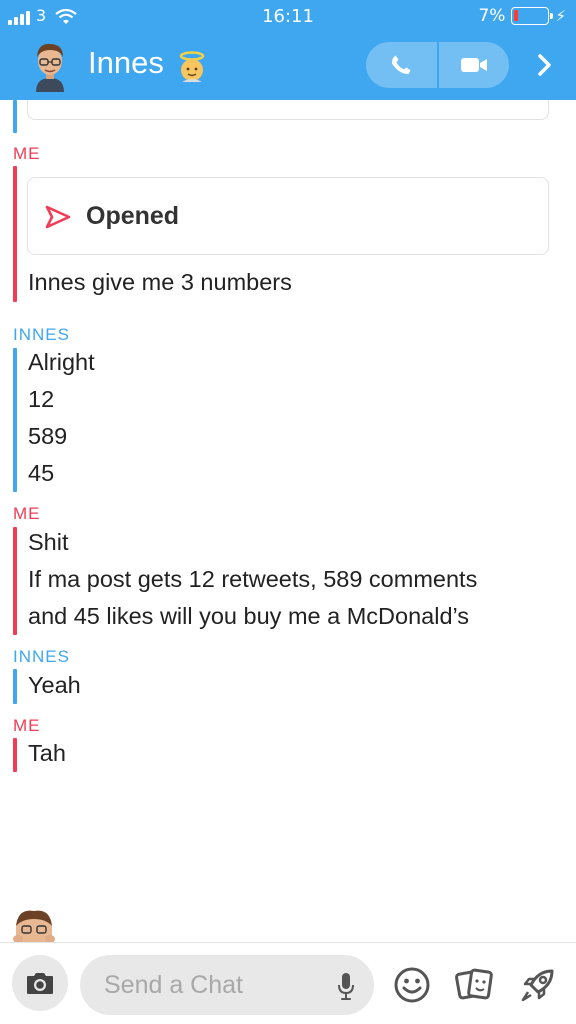  I want to click on send-chat-placeholder: Send a Chat, so click(173, 985).